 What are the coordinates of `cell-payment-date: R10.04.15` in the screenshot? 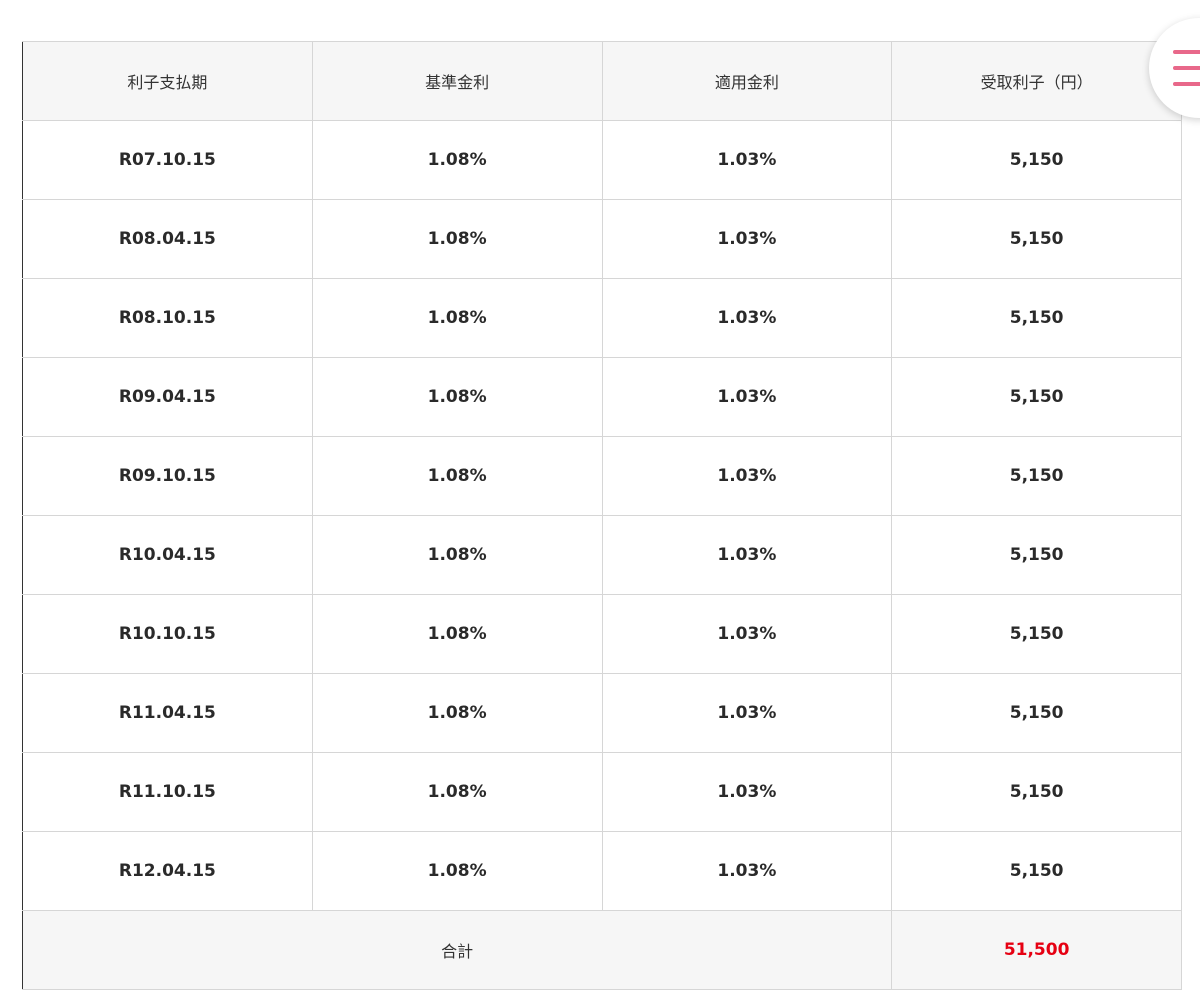 It's located at (167, 555).